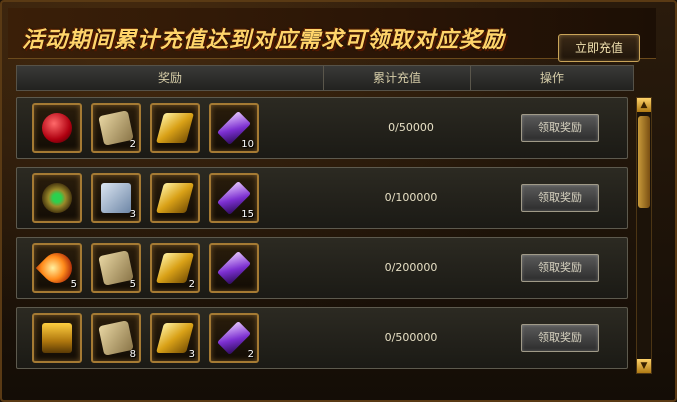  Describe the element at coordinates (322, 338) in the screenshot. I see `reward-row: 8 3 2 0/500000 领取奖励` at that location.